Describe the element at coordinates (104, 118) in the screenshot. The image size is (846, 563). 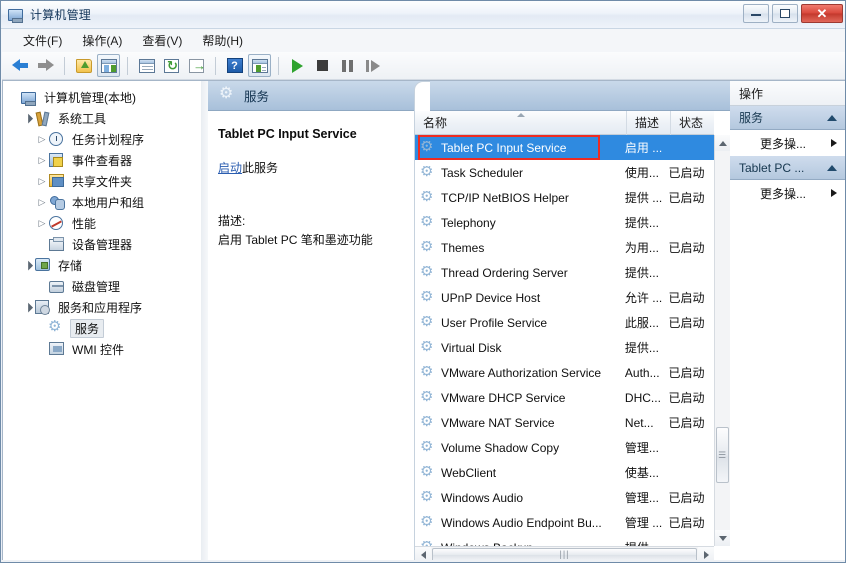
I see `tree-item-system-tools: ◢ 系统工具` at that location.